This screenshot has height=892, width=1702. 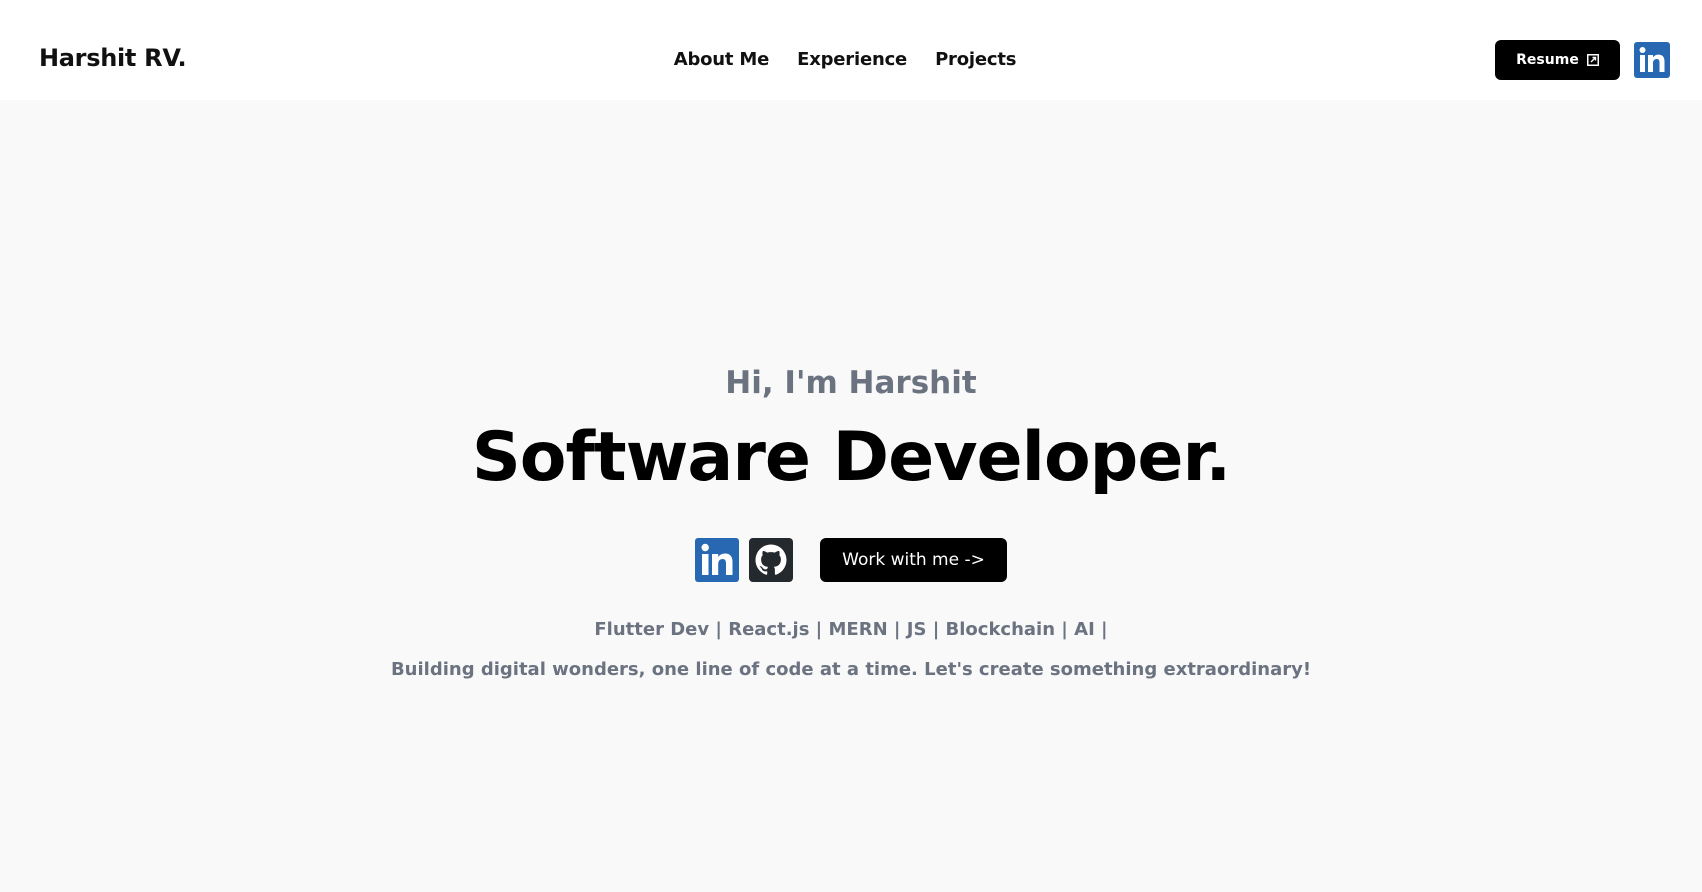 I want to click on hero-greeting: Hi, I'm Harshit, so click(x=851, y=383).